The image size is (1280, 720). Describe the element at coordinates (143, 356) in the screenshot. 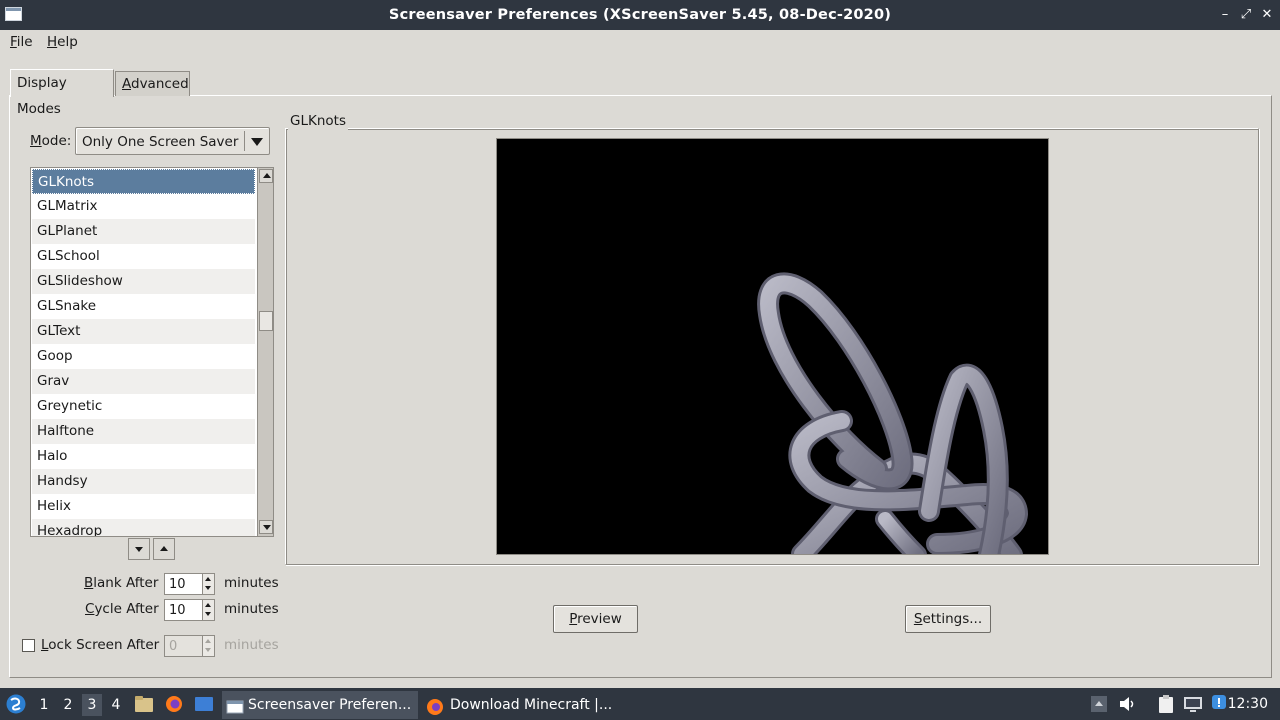

I see `list-item: Goop` at that location.